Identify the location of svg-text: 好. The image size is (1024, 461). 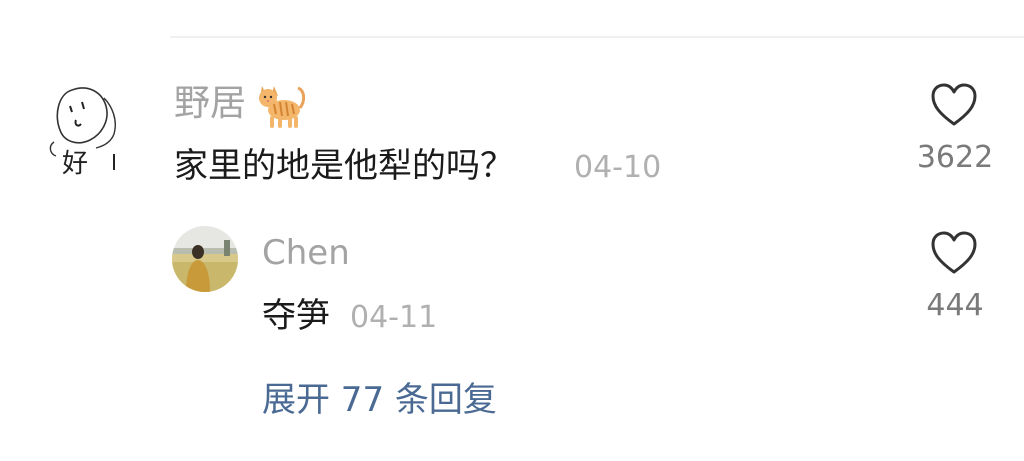
(75, 162).